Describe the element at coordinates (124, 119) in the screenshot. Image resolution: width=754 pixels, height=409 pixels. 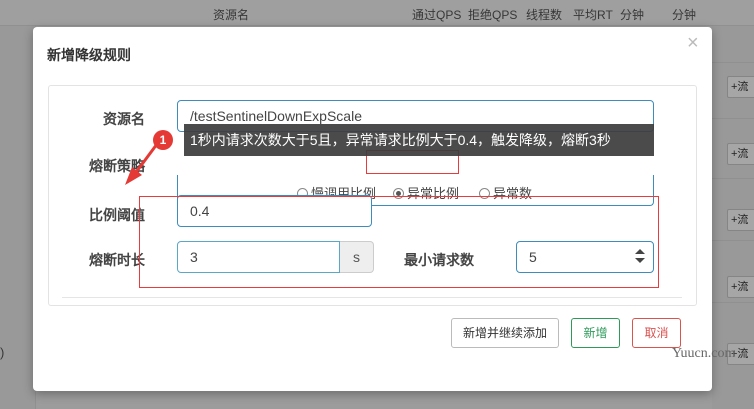
I see `resource-label: 资源名` at that location.